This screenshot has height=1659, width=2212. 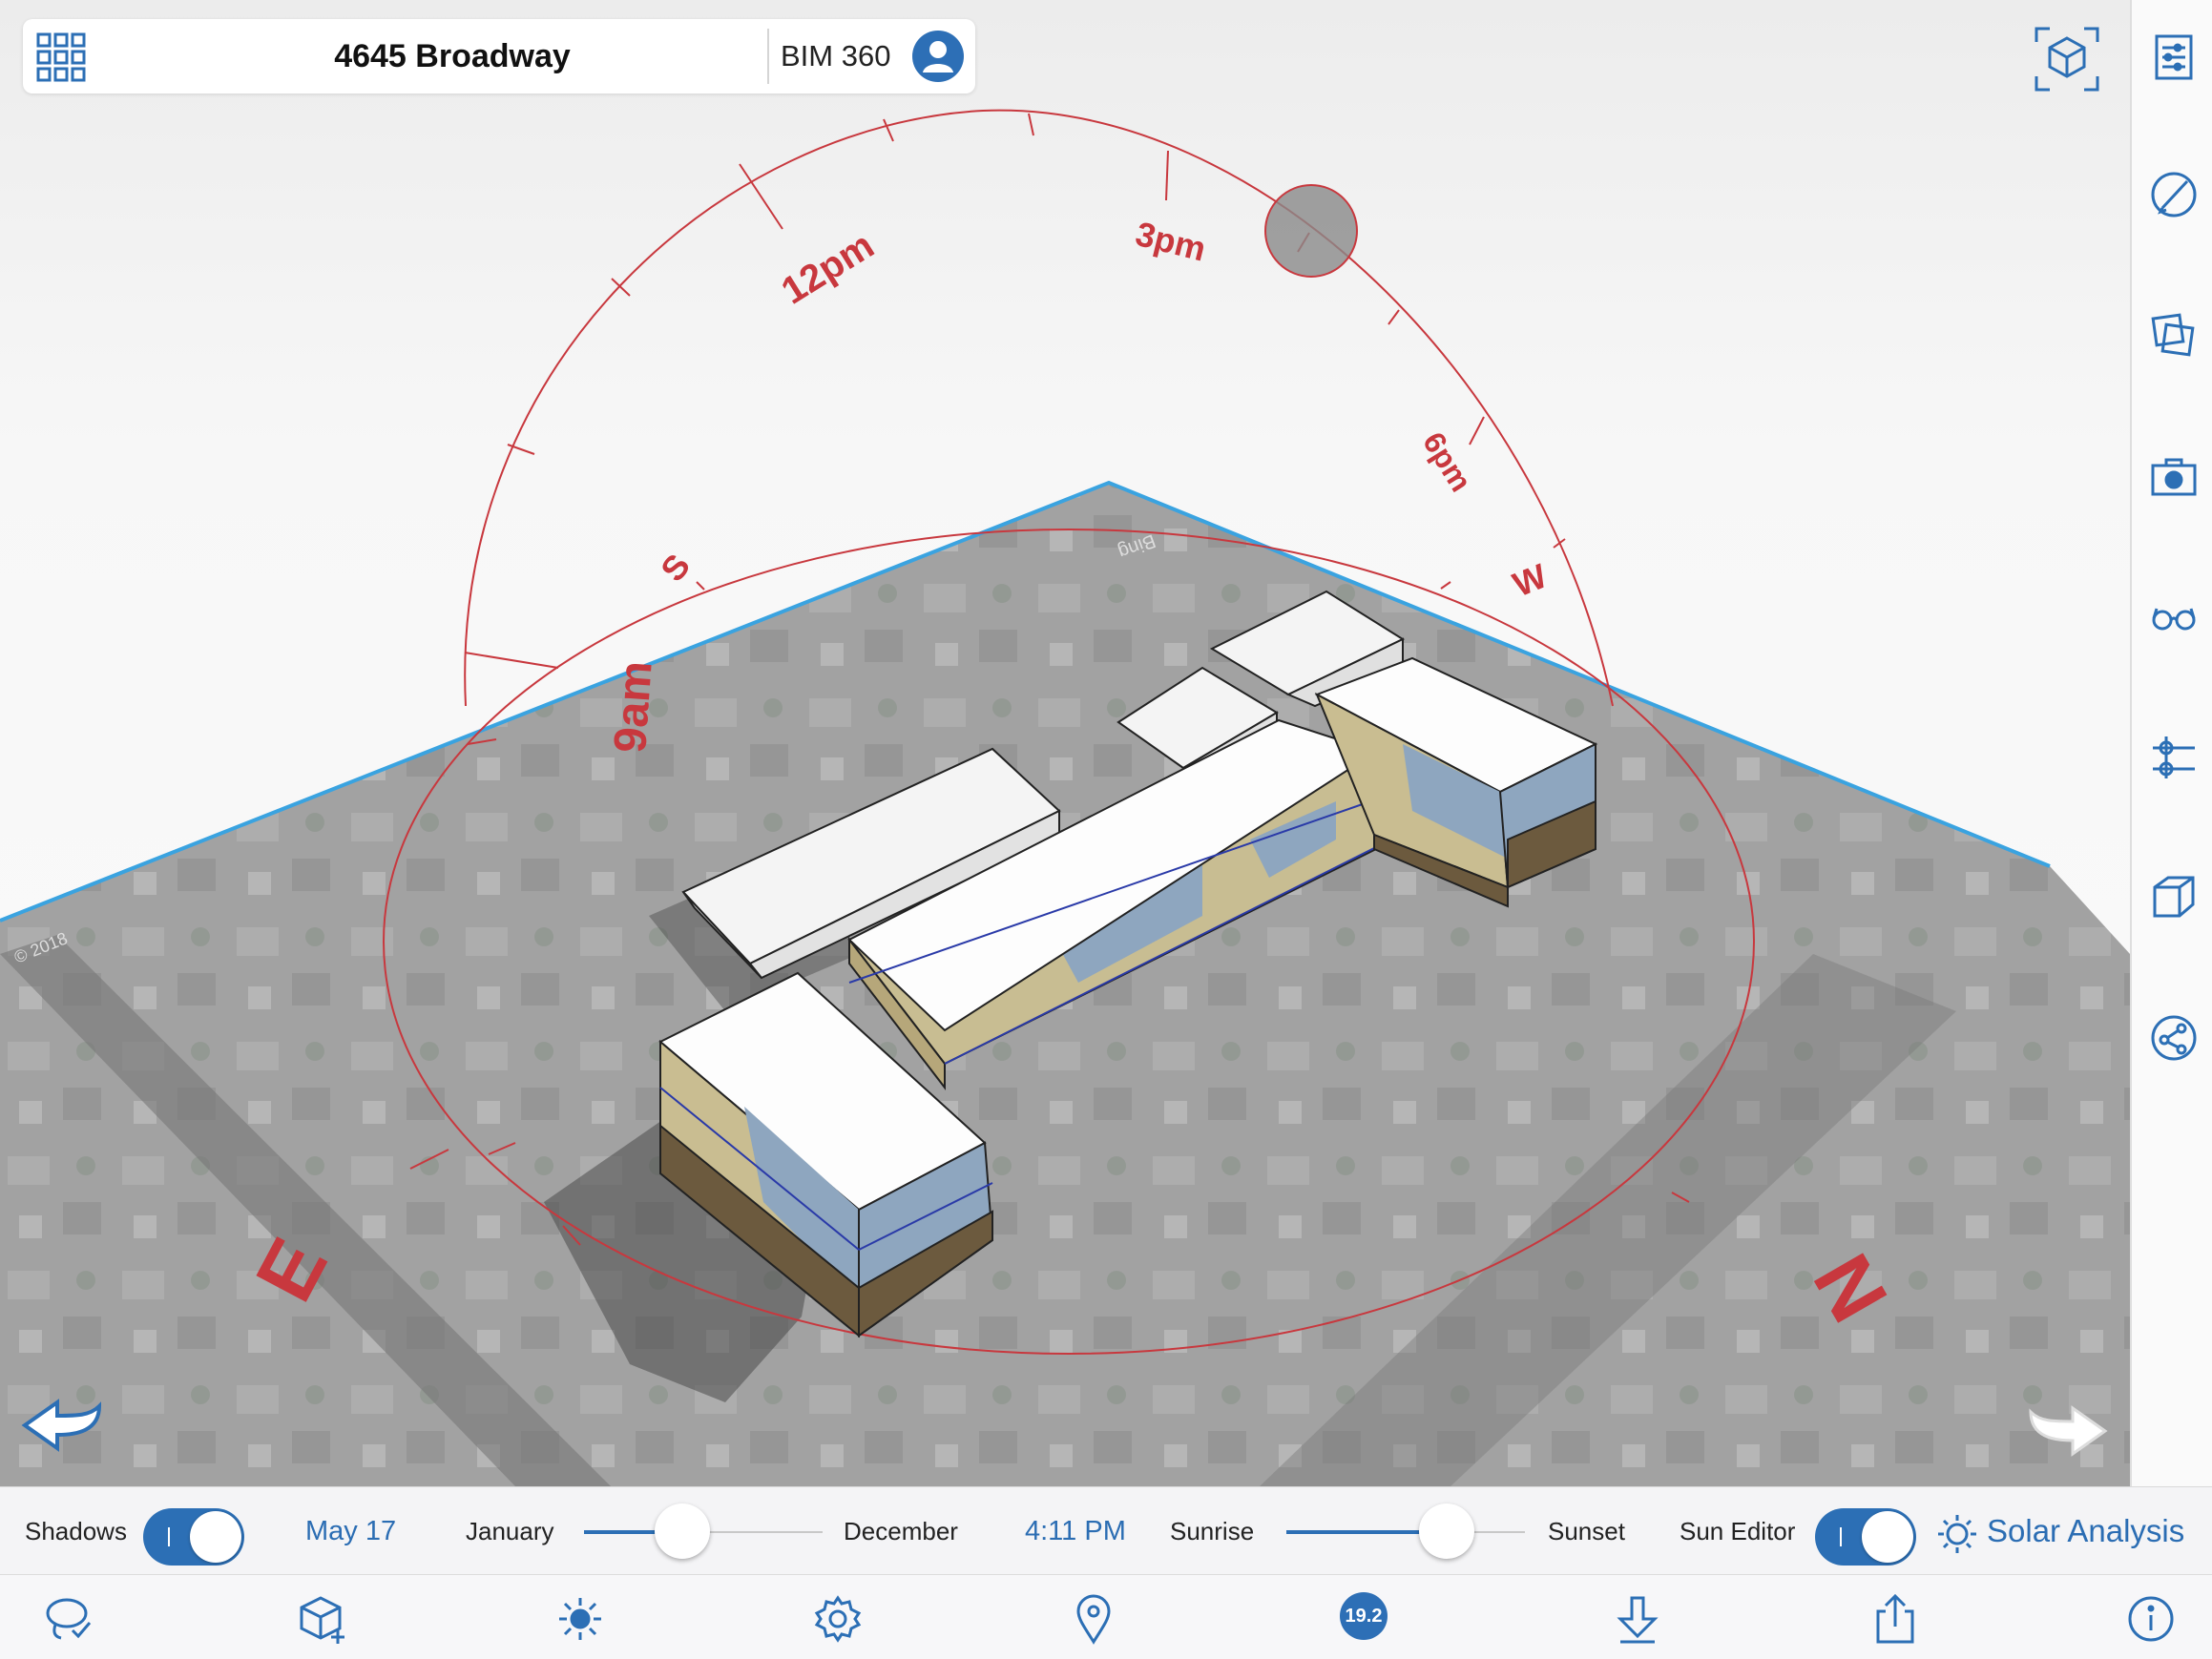 I want to click on sun-editor-label: Sun Editor, so click(x=1738, y=1531).